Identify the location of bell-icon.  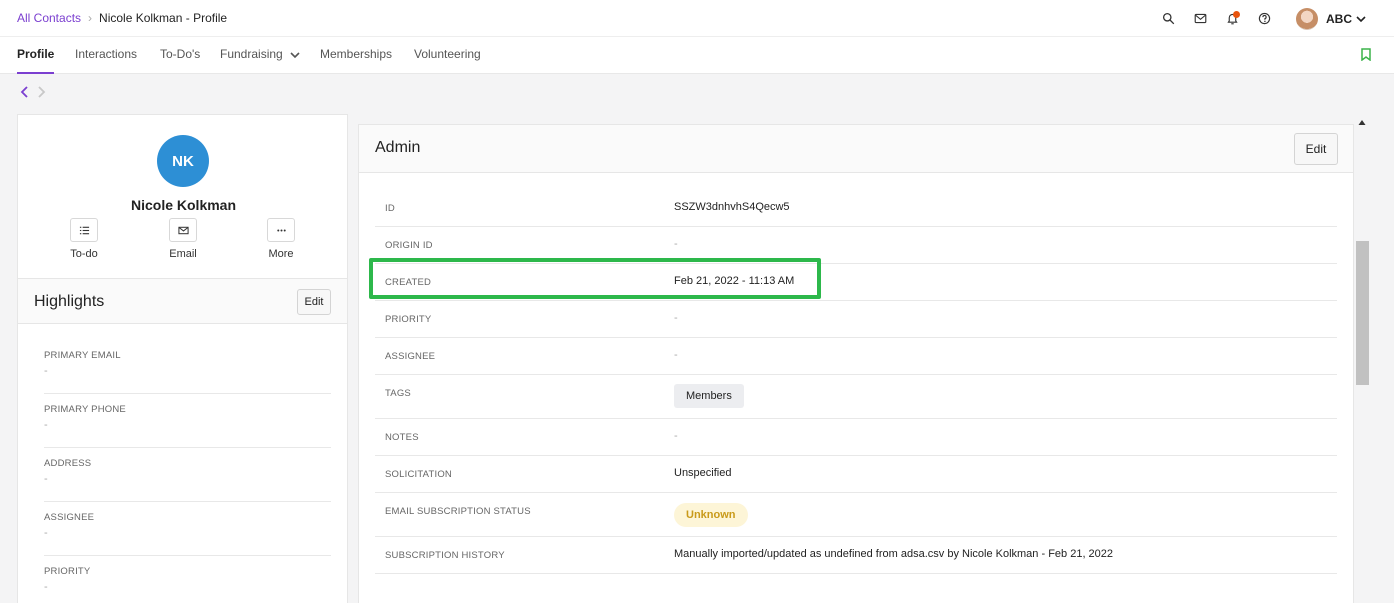
(1232, 18).